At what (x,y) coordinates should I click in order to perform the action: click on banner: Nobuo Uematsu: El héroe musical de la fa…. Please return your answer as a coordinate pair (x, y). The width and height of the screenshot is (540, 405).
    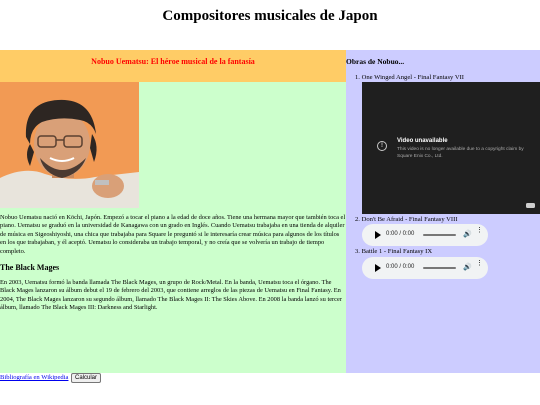
    Looking at the image, I should click on (173, 66).